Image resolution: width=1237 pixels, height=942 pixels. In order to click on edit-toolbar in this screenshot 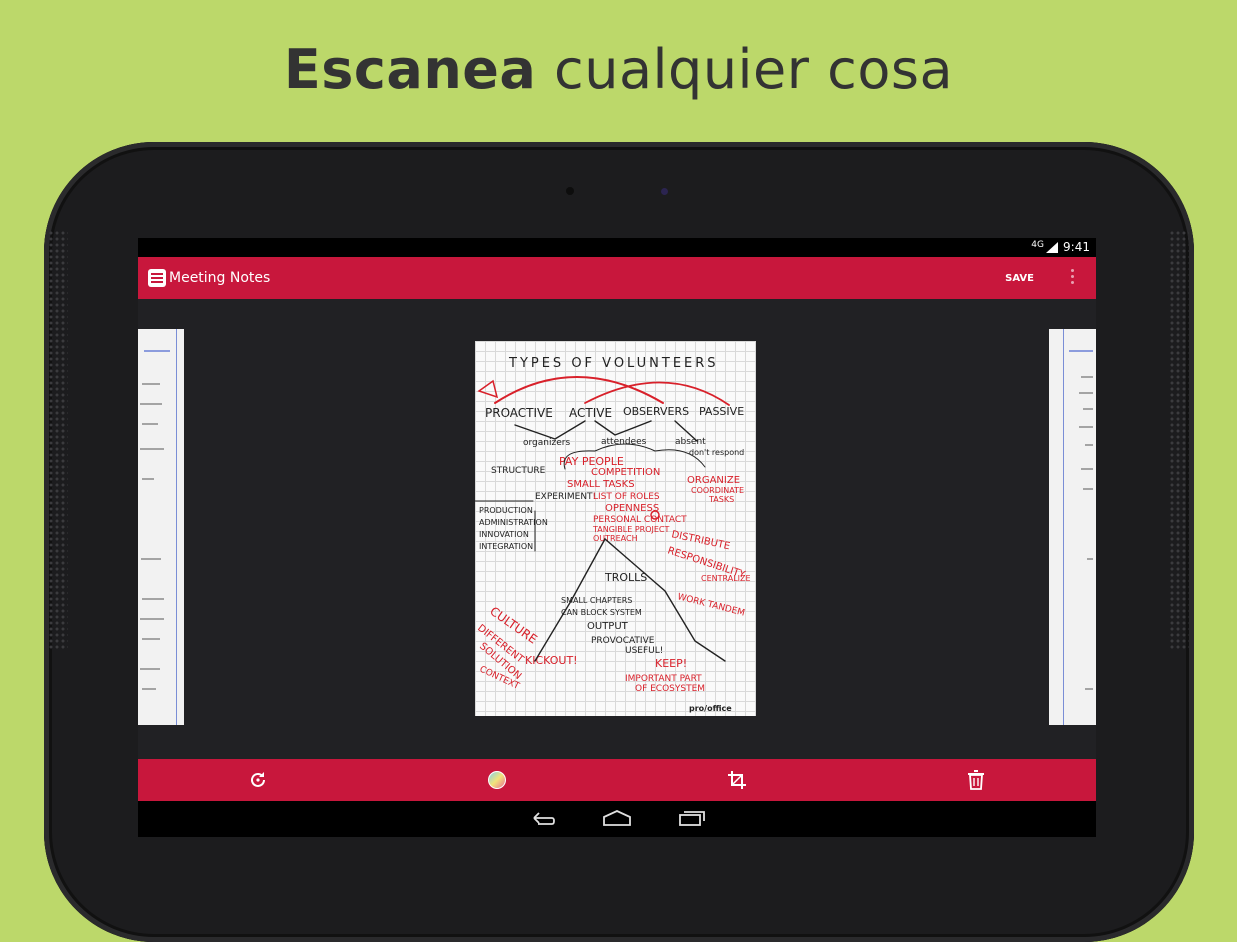, I will do `click(617, 780)`.